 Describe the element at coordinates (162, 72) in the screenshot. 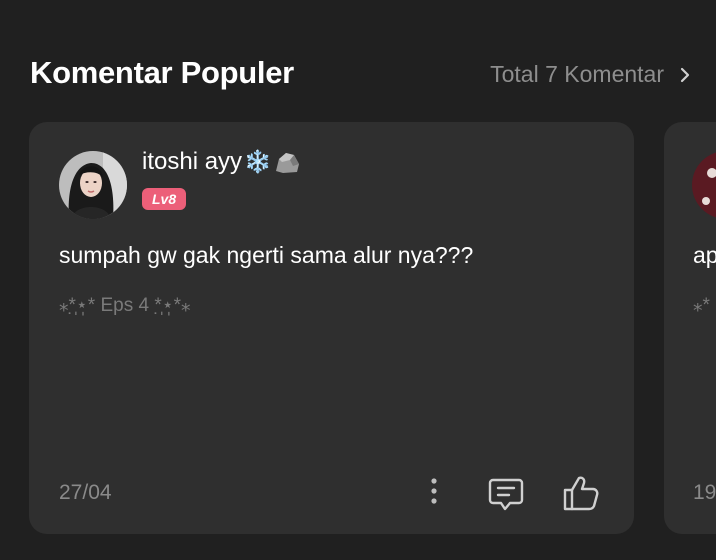

I see `section-title: Komentar Populer` at that location.